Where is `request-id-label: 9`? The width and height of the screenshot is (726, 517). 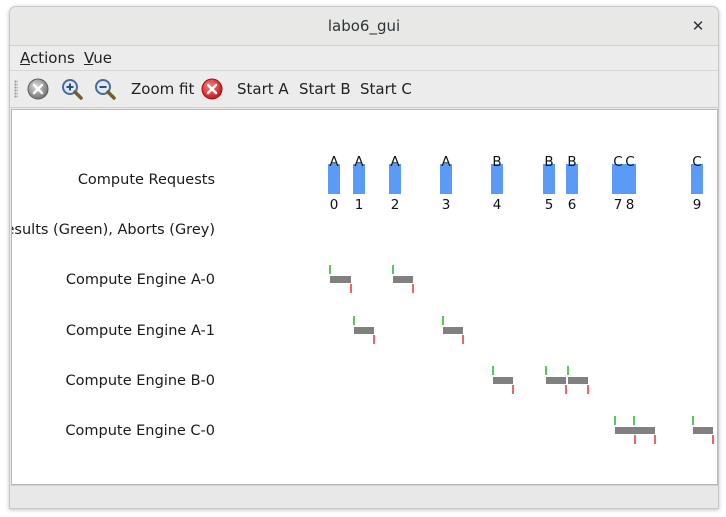 request-id-label: 9 is located at coordinates (697, 205).